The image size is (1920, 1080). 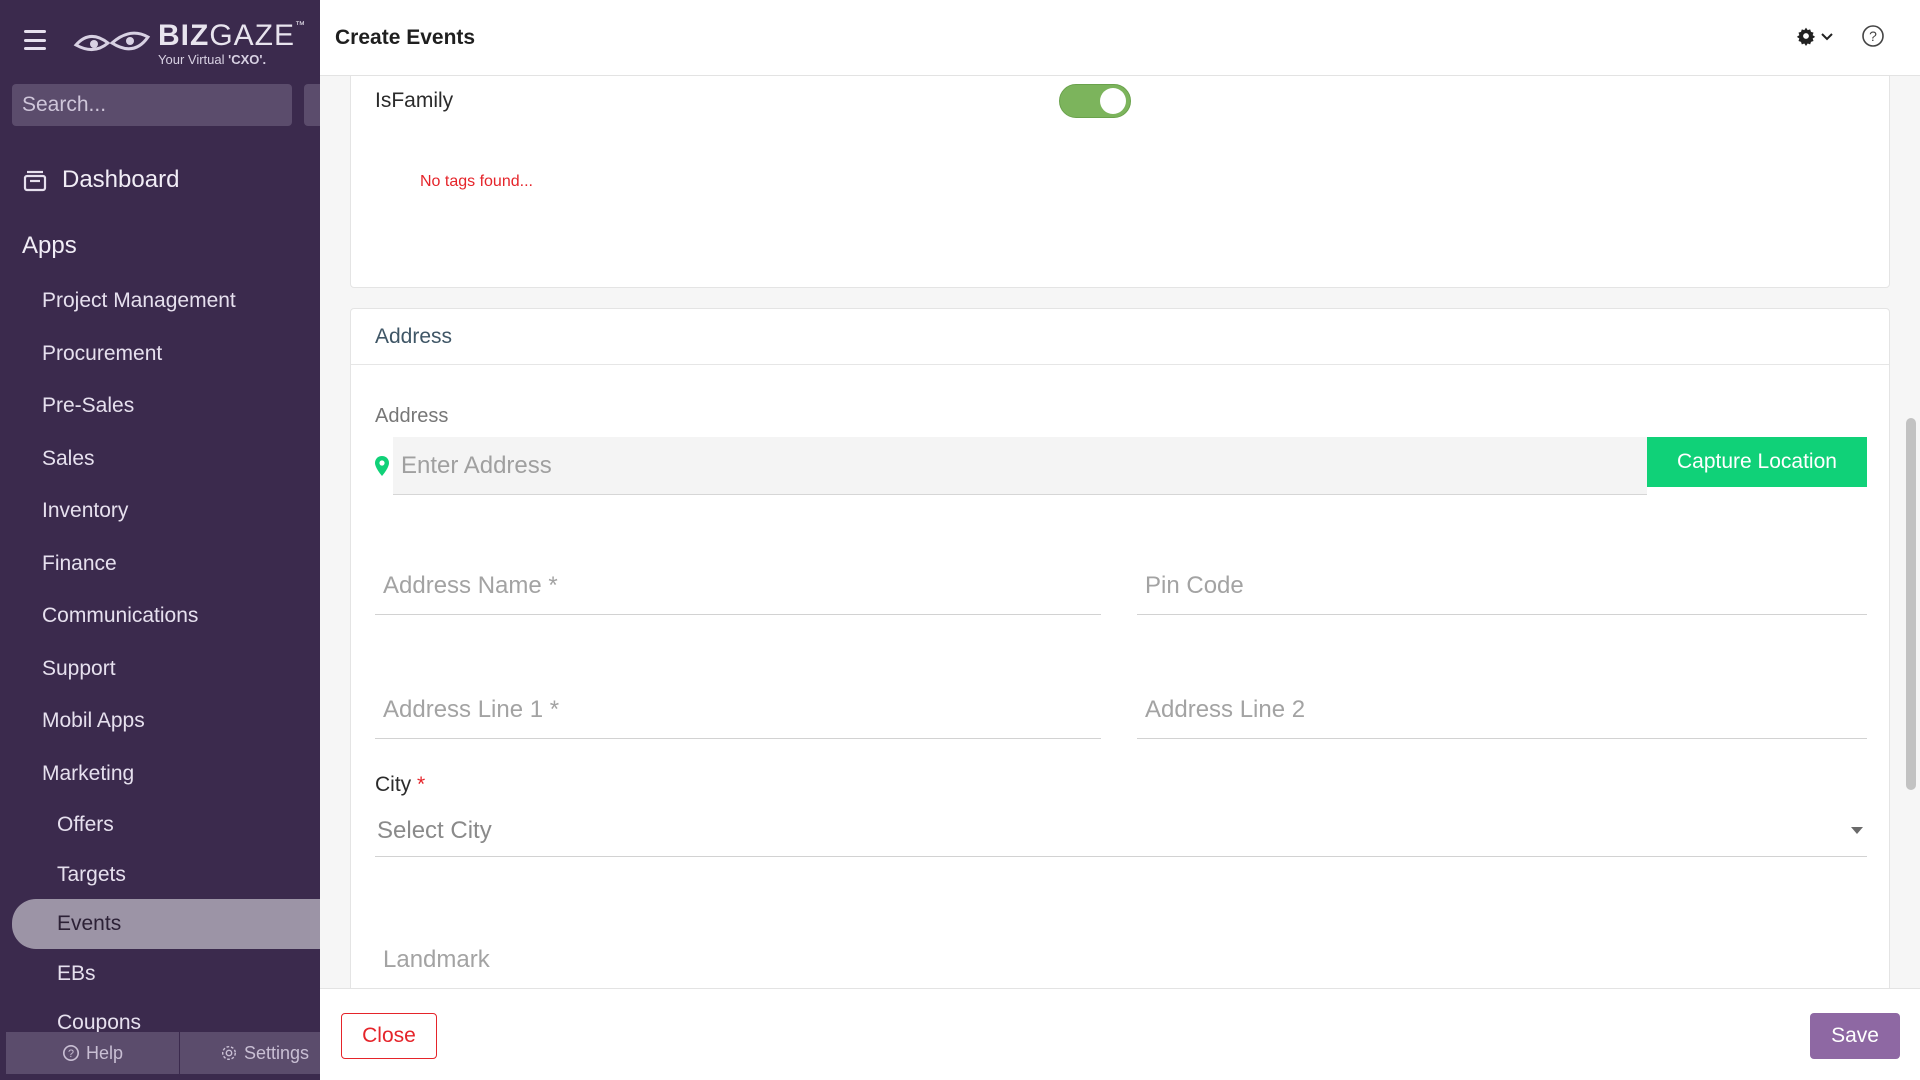 I want to click on sidebar-footer: ? Help Settings, so click(x=163, y=1053).